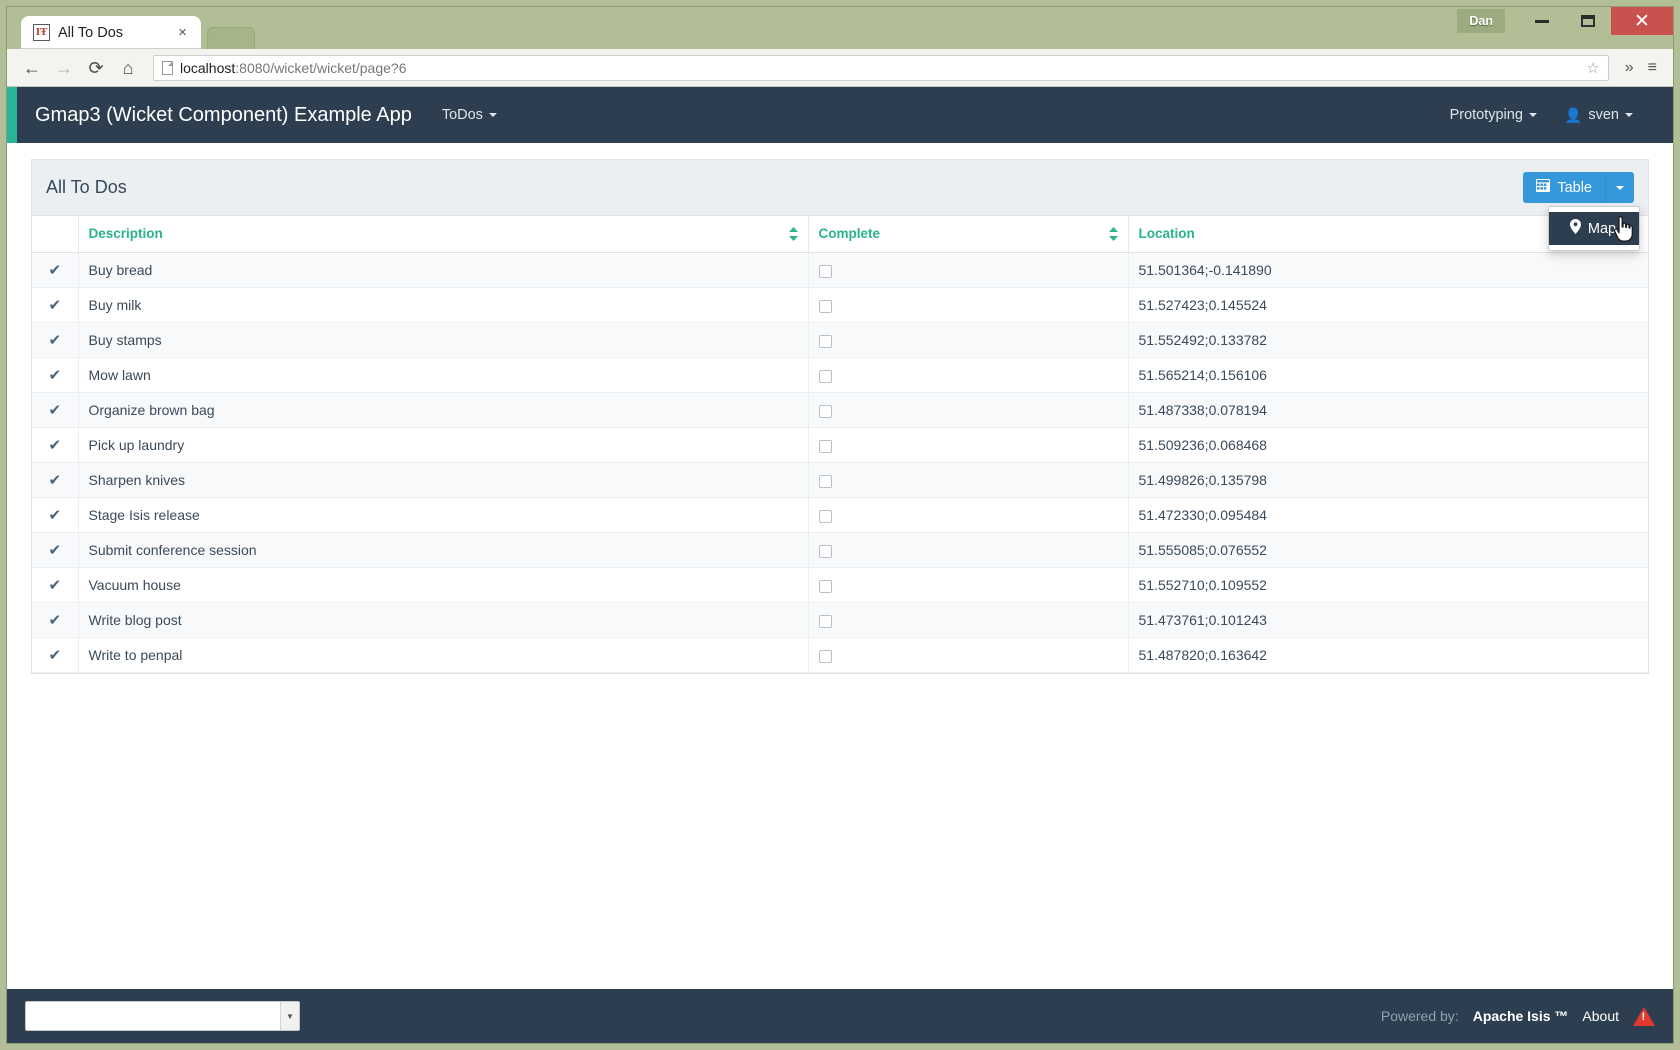  Describe the element at coordinates (793, 234) in the screenshot. I see `sort-toggle-description-icon` at that location.